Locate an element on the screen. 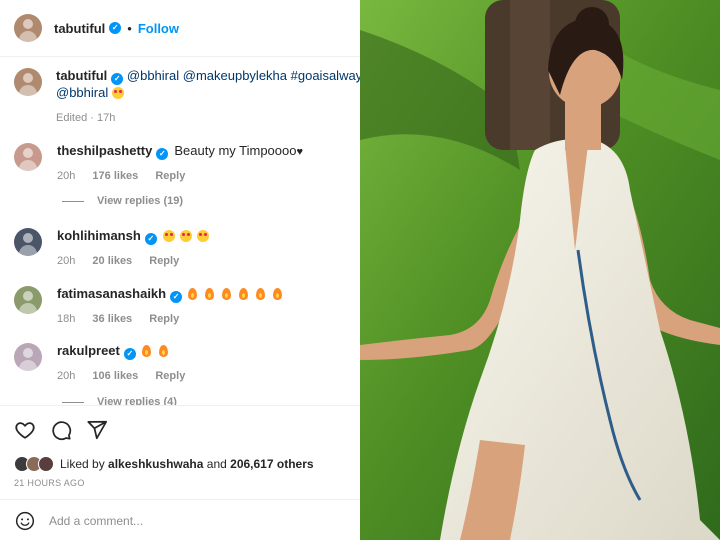 This screenshot has height=540, width=720. comment-likes: 20 likes is located at coordinates (112, 261).